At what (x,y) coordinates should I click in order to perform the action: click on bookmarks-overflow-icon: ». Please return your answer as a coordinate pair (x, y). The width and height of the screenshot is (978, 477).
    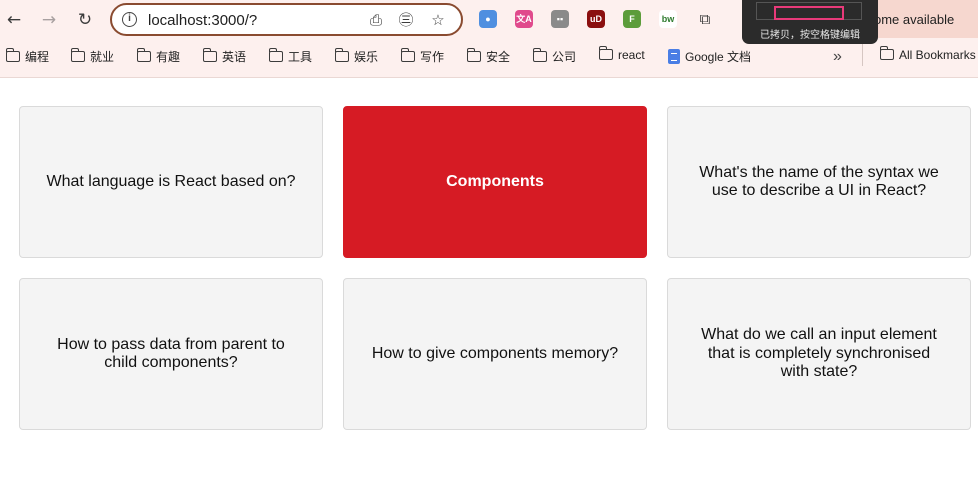
    Looking at the image, I should click on (837, 57).